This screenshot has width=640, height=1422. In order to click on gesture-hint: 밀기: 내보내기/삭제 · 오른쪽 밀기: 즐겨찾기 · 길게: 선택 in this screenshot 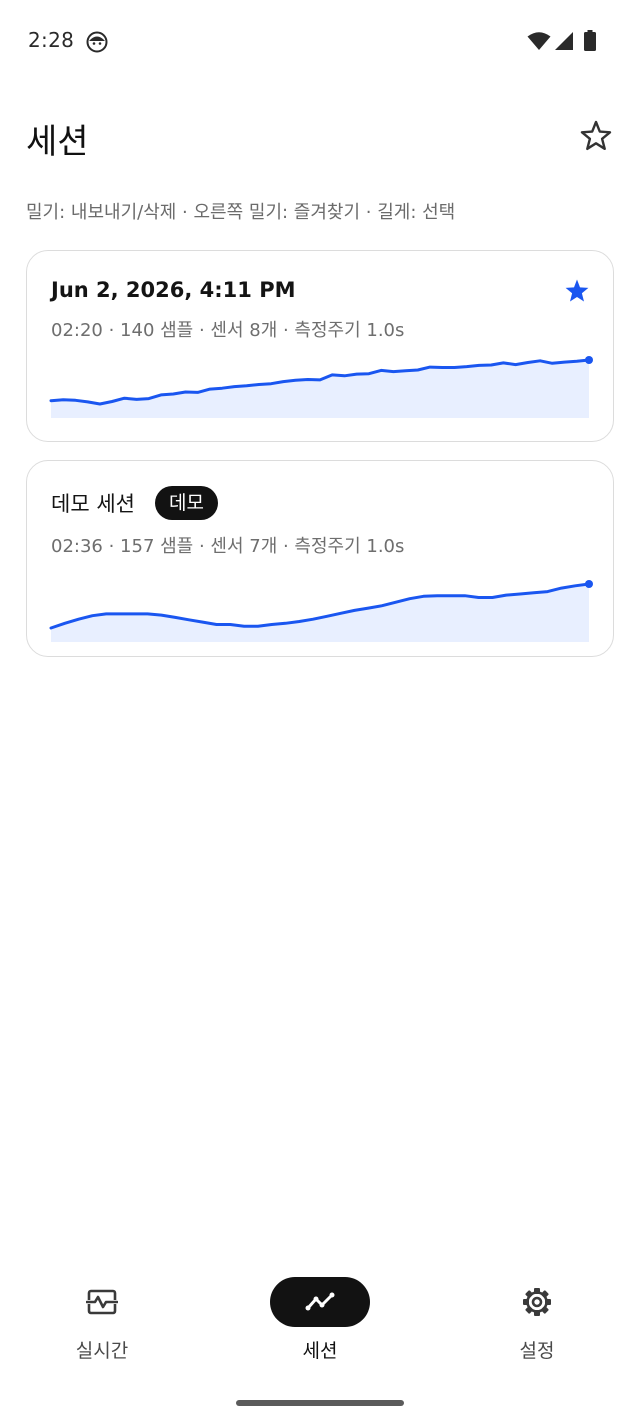, I will do `click(241, 212)`.